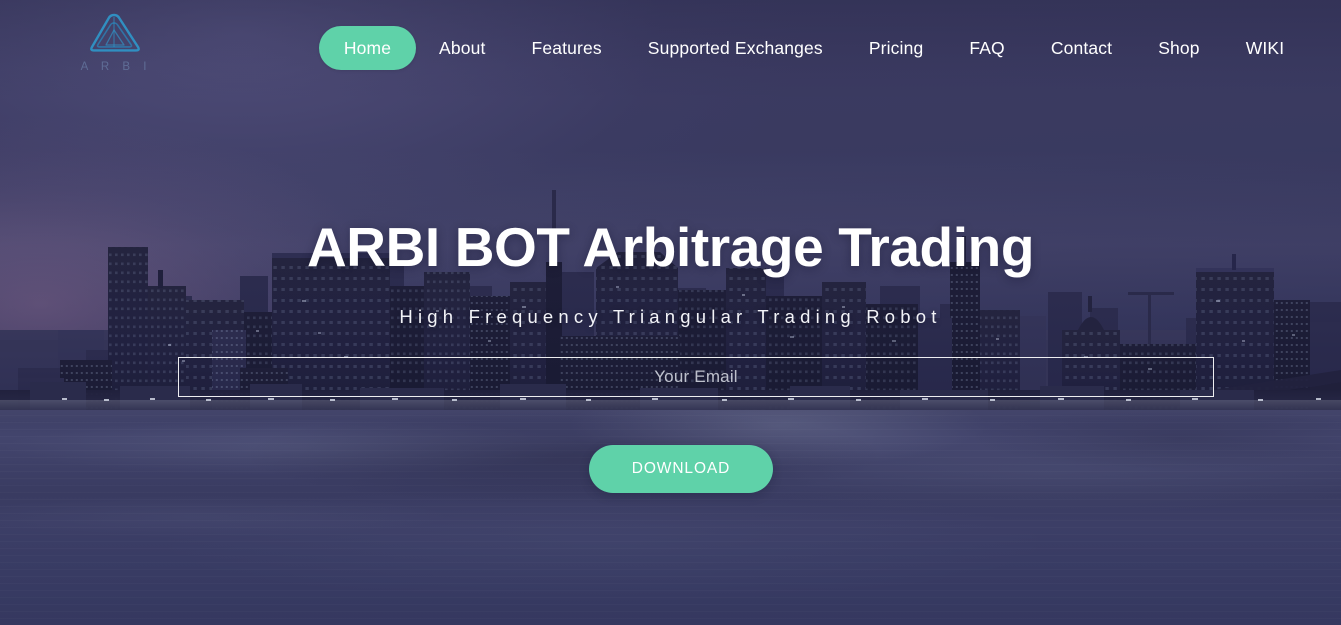 The image size is (1341, 625). I want to click on nav-item-supported-exchanges: Supported Exchanges, so click(735, 48).